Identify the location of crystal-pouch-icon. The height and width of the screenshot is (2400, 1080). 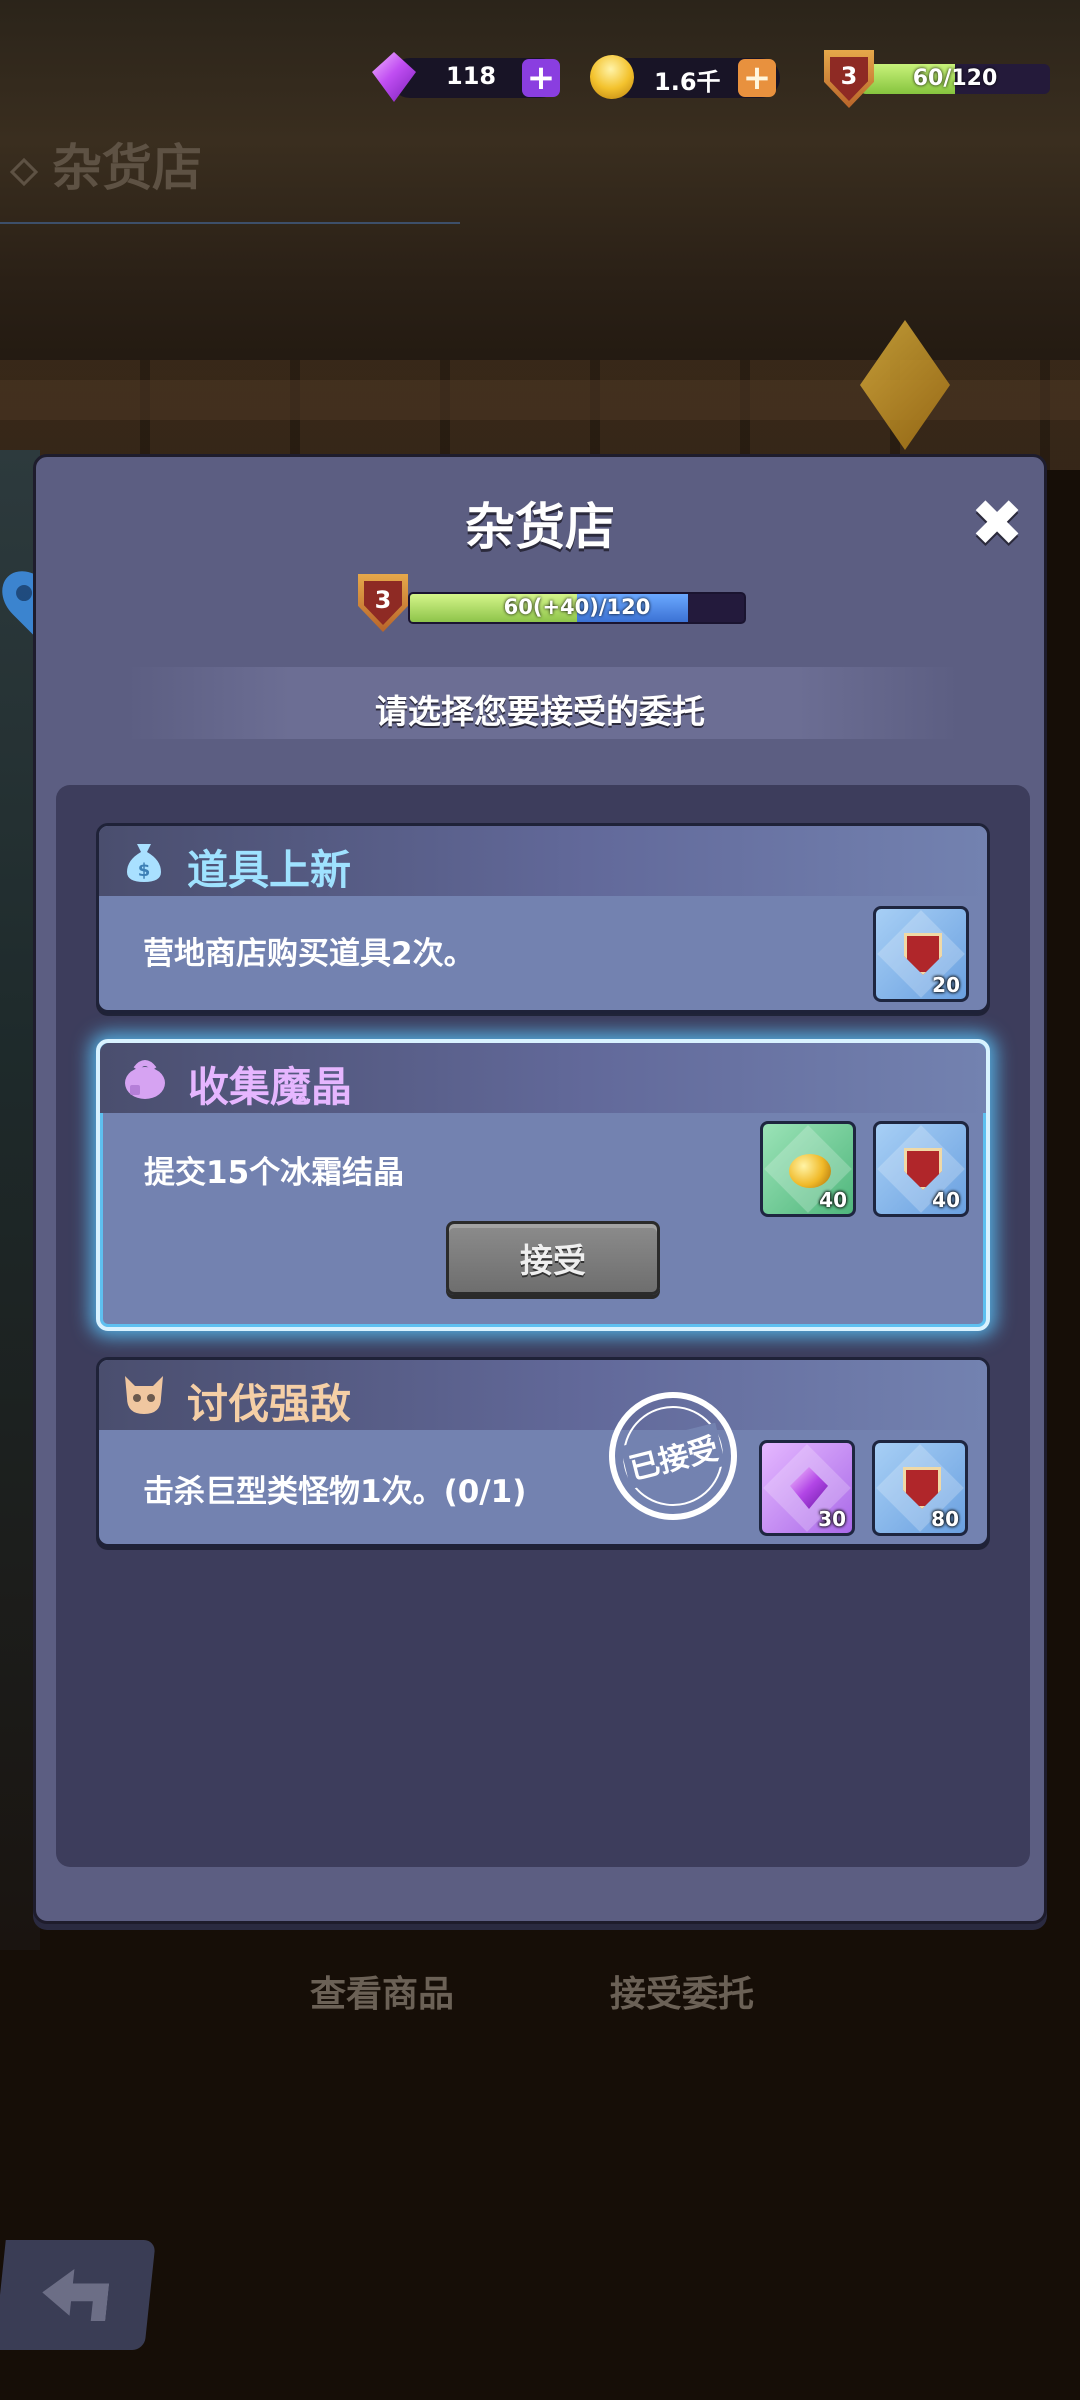
(145, 1079).